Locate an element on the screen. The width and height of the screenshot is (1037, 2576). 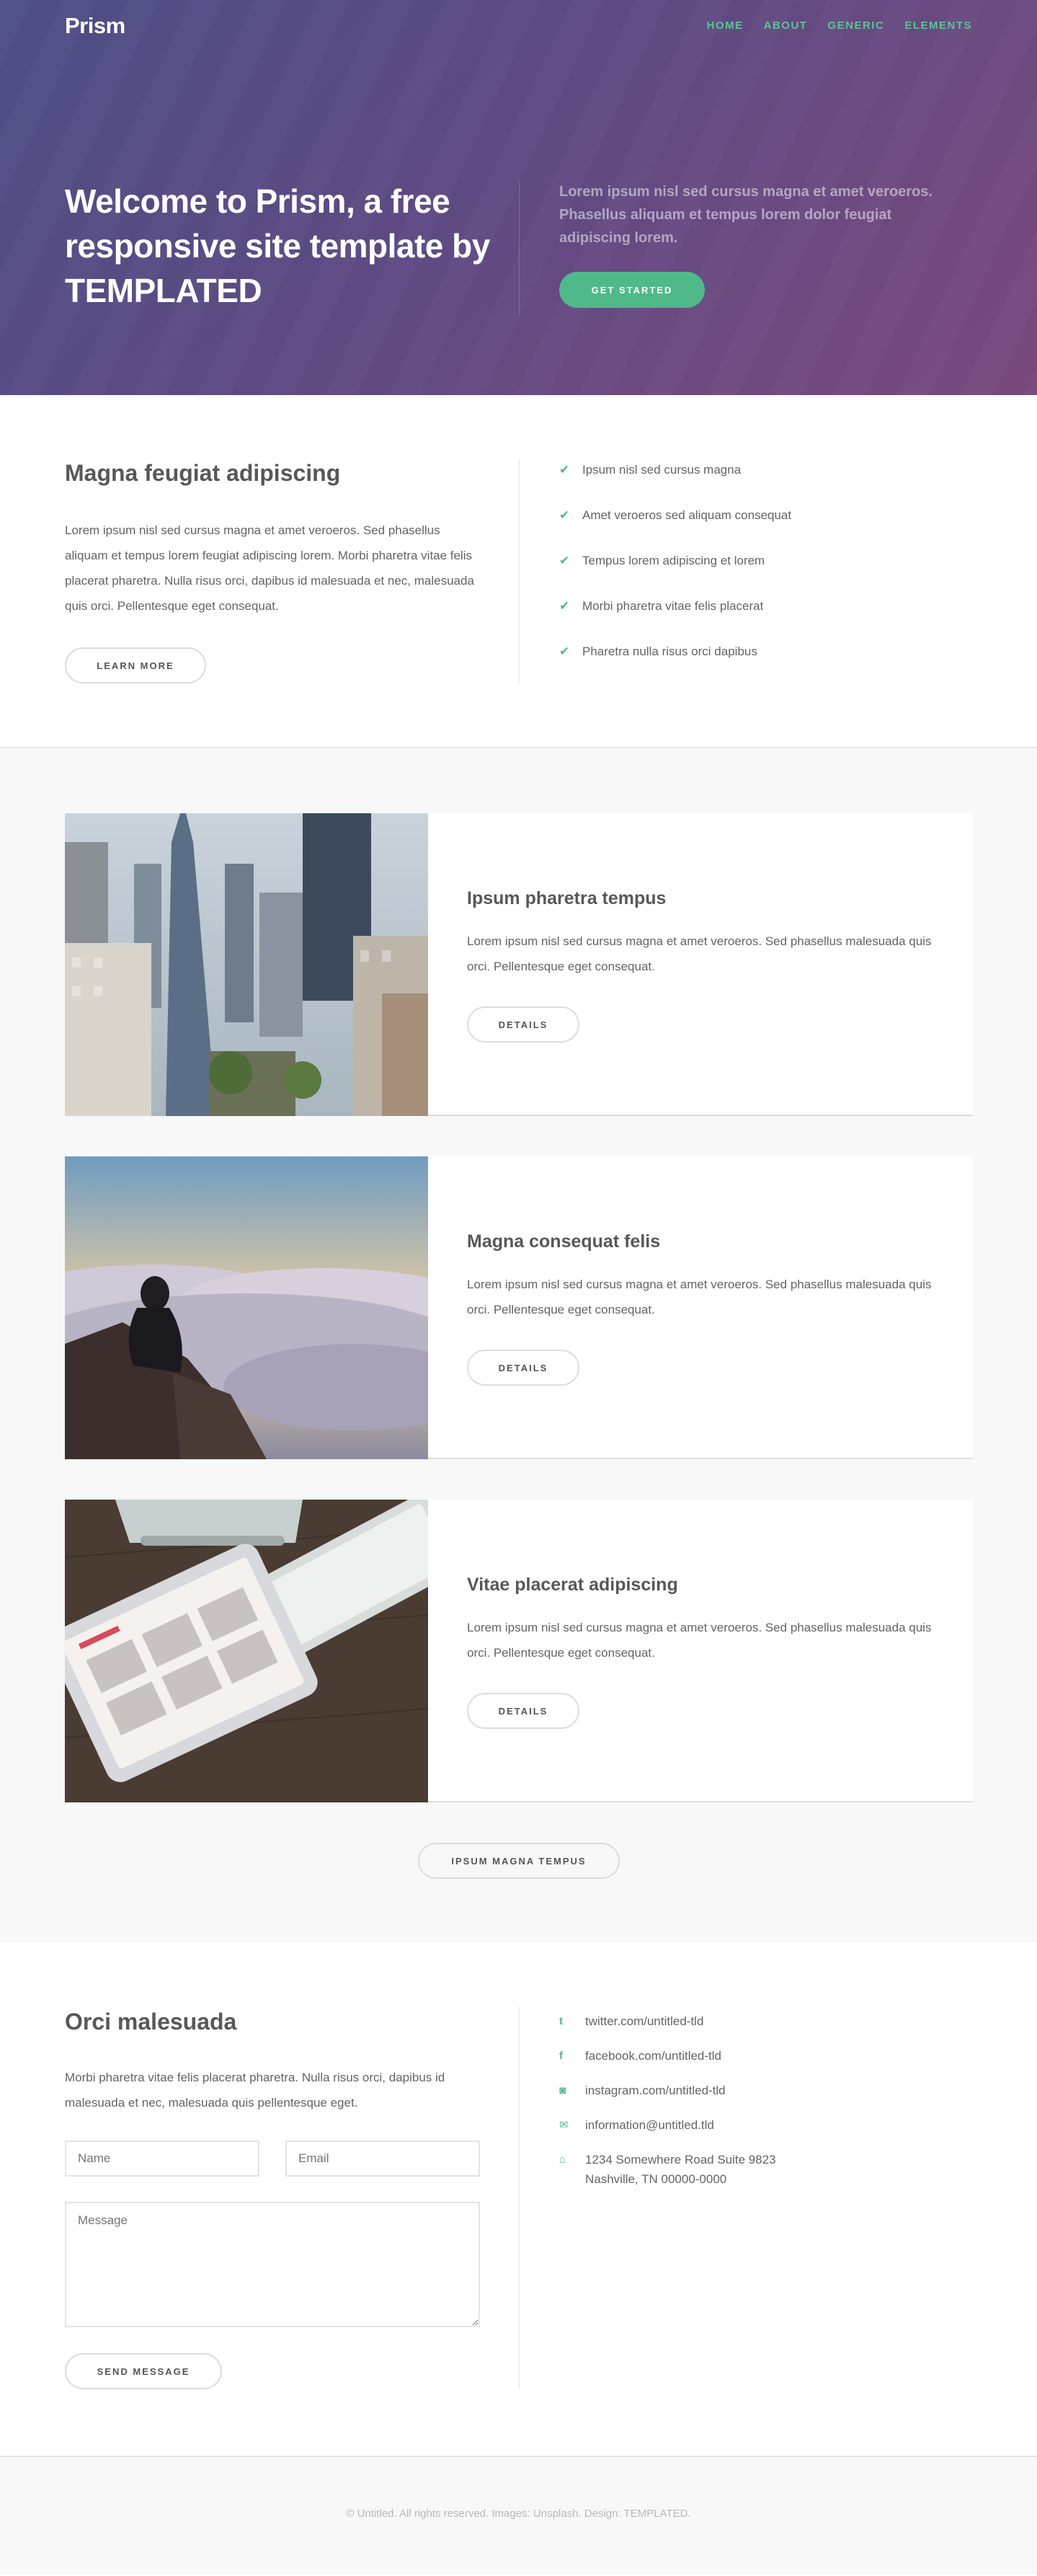
get-started-button: GET STARTED is located at coordinates (632, 290).